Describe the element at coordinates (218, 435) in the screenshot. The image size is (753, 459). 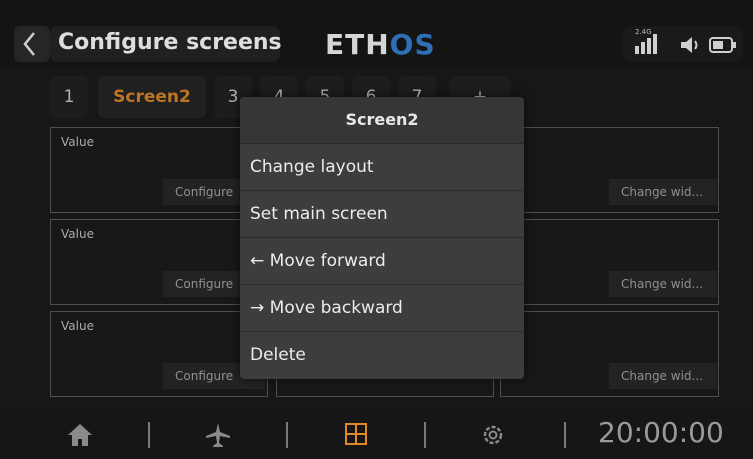
I see `airplane-icon` at that location.